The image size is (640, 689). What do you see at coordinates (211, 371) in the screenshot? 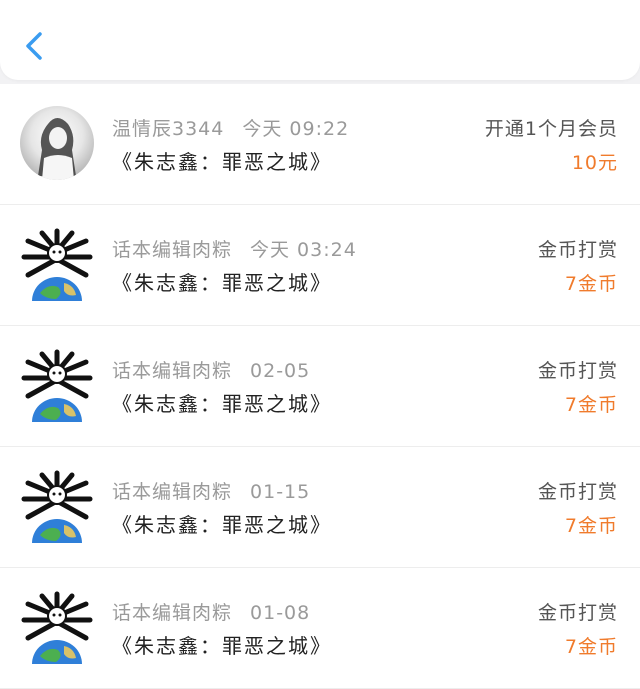
I see `username: 话本编辑肉粽 02-05` at bounding box center [211, 371].